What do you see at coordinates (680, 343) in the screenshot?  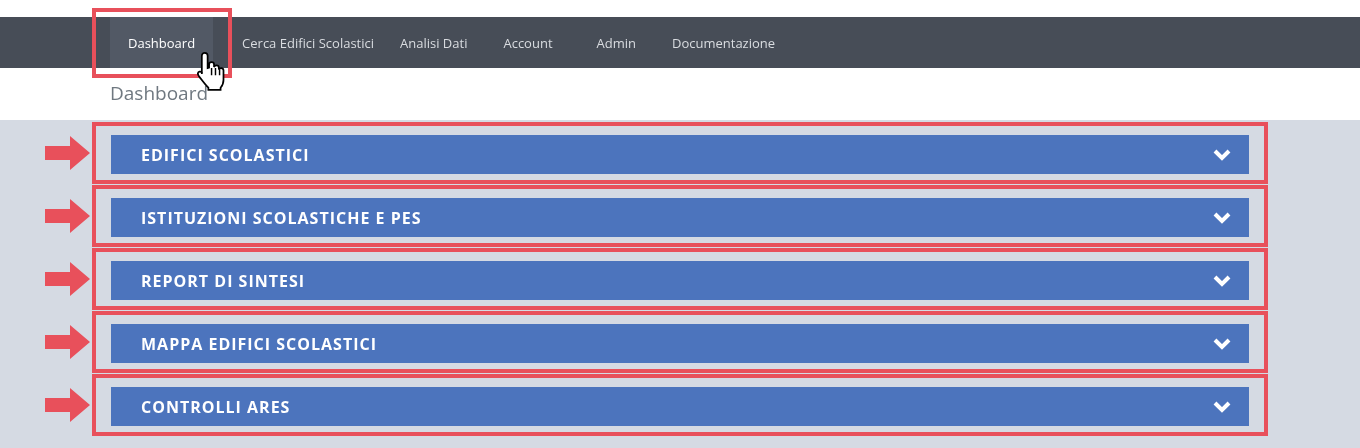 I see `accordion-header: MAPPA EDIFICI SCOLASTICI` at bounding box center [680, 343].